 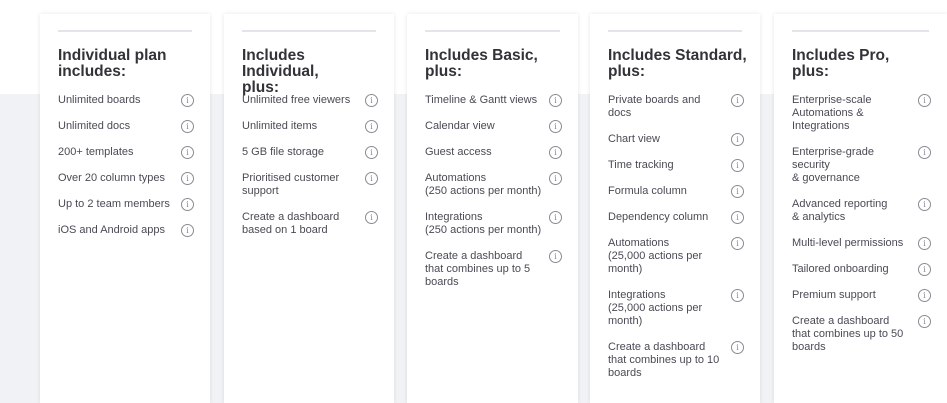 I want to click on feature-item: Over 20 column types i, so click(x=128, y=178).